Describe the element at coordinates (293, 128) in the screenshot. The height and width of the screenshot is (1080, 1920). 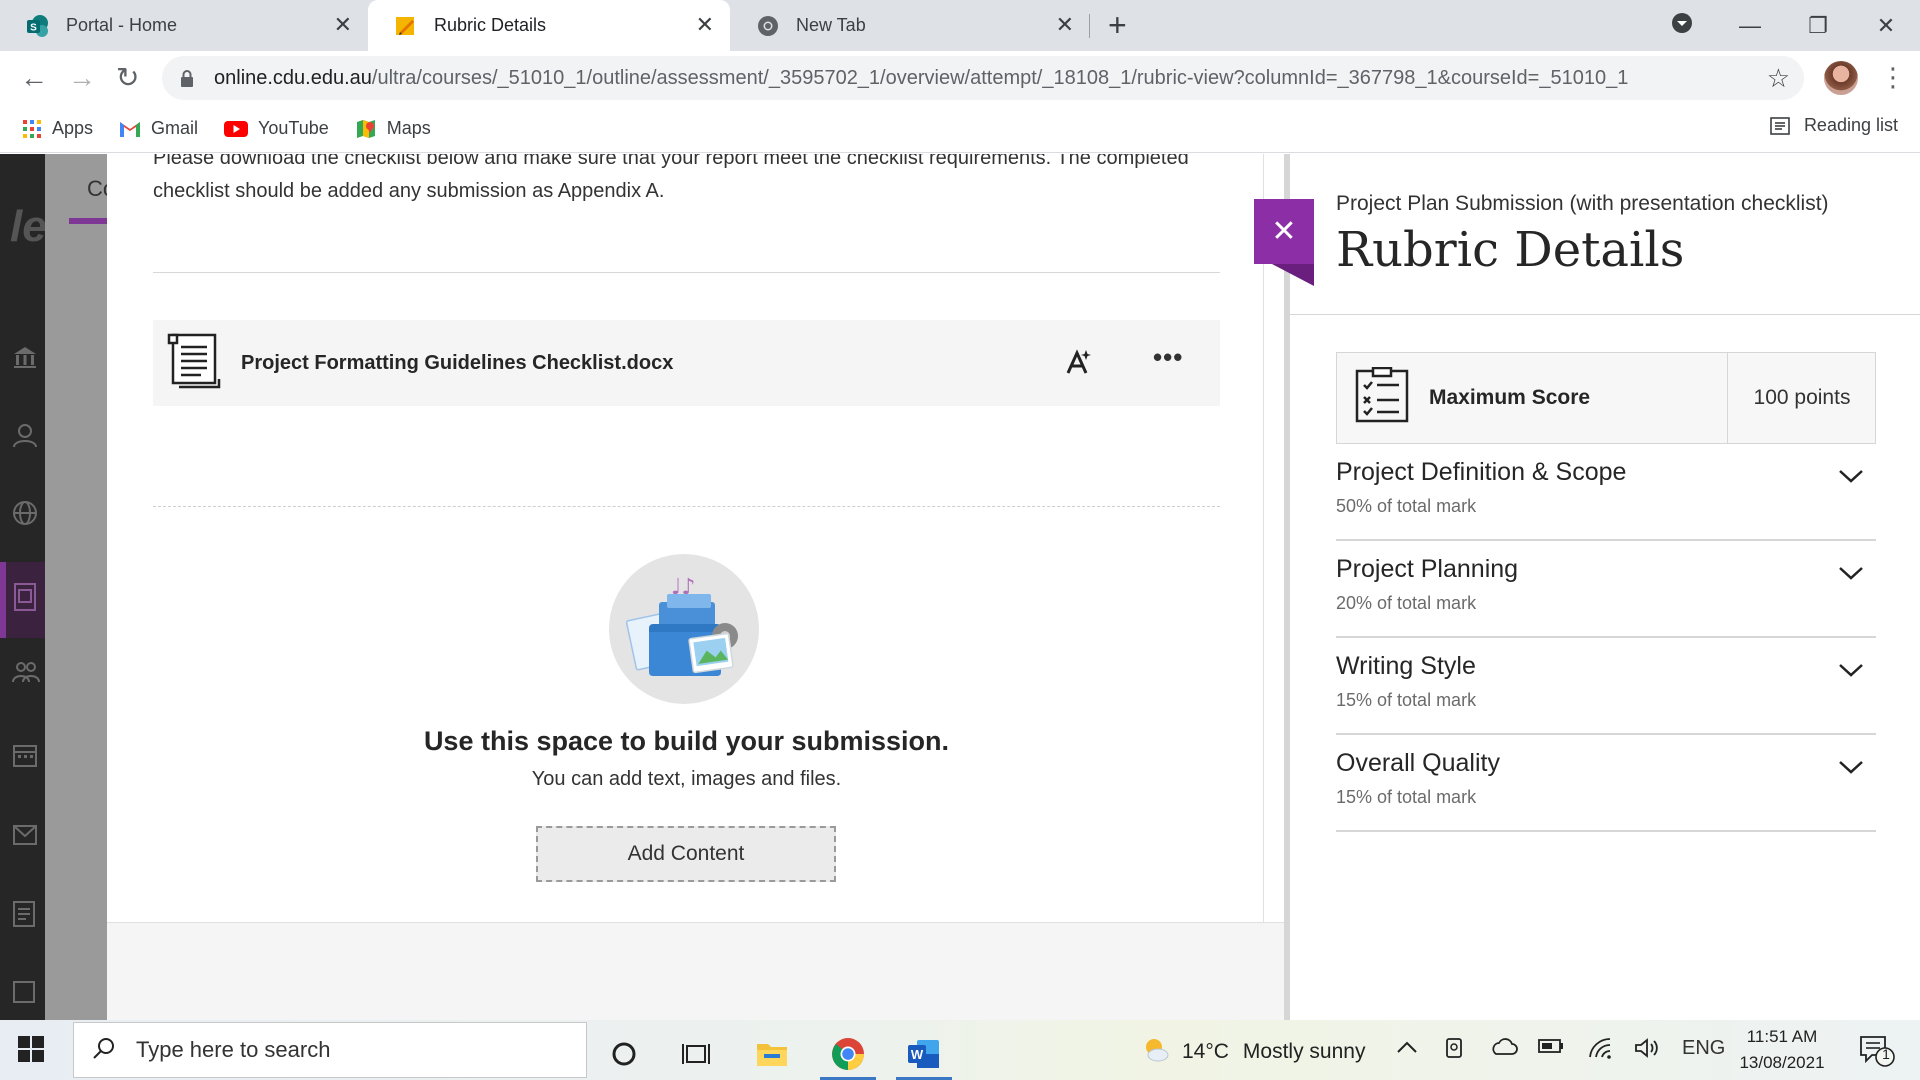
I see `bookmark-label: YouTube` at that location.